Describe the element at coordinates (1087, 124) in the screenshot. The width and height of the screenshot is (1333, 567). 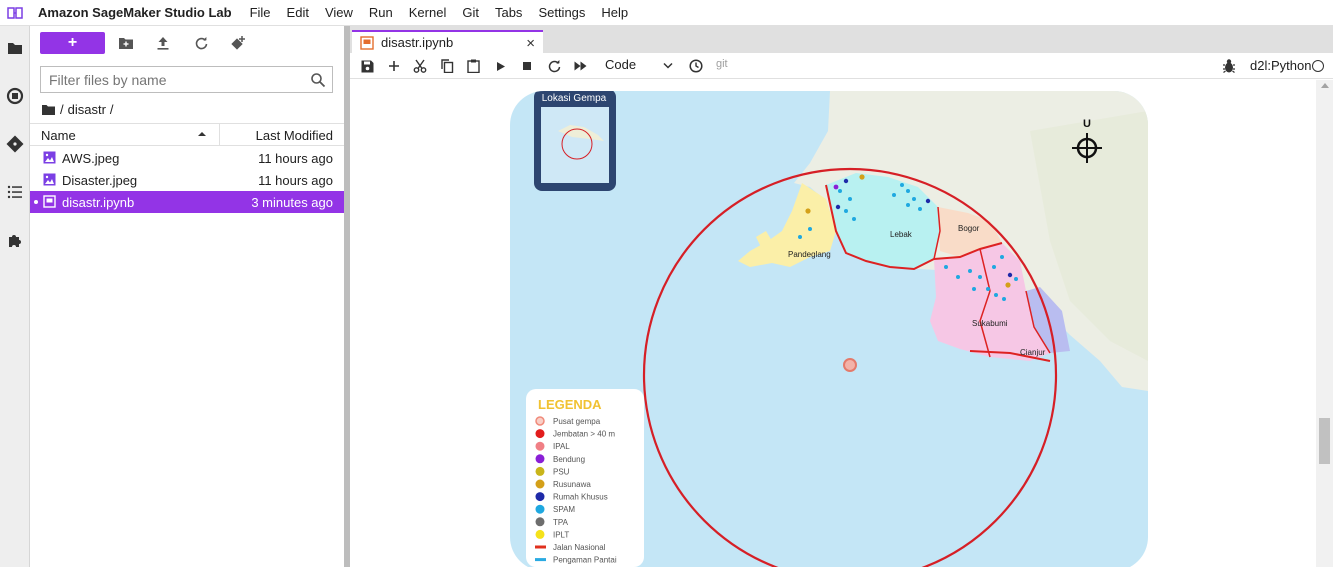
I see `svg-text: U` at that location.